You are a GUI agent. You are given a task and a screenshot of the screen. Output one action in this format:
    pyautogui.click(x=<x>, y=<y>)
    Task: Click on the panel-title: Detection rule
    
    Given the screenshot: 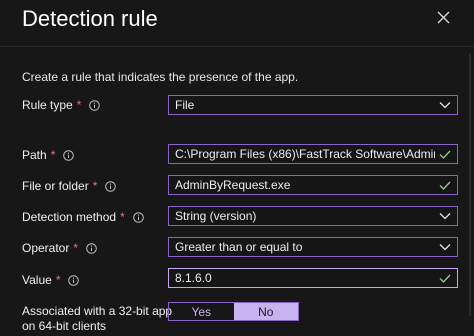 What is the action you would take?
    pyautogui.click(x=90, y=18)
    